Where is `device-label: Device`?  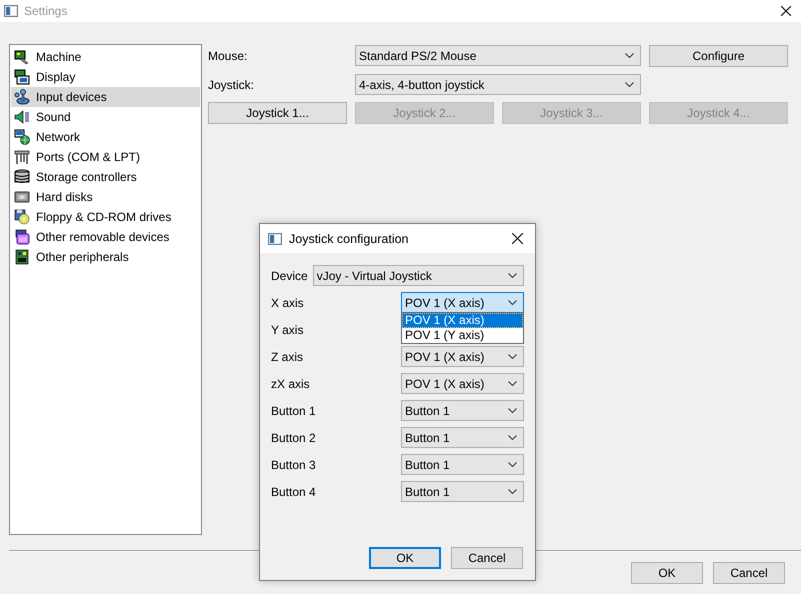
device-label: Device is located at coordinates (289, 275).